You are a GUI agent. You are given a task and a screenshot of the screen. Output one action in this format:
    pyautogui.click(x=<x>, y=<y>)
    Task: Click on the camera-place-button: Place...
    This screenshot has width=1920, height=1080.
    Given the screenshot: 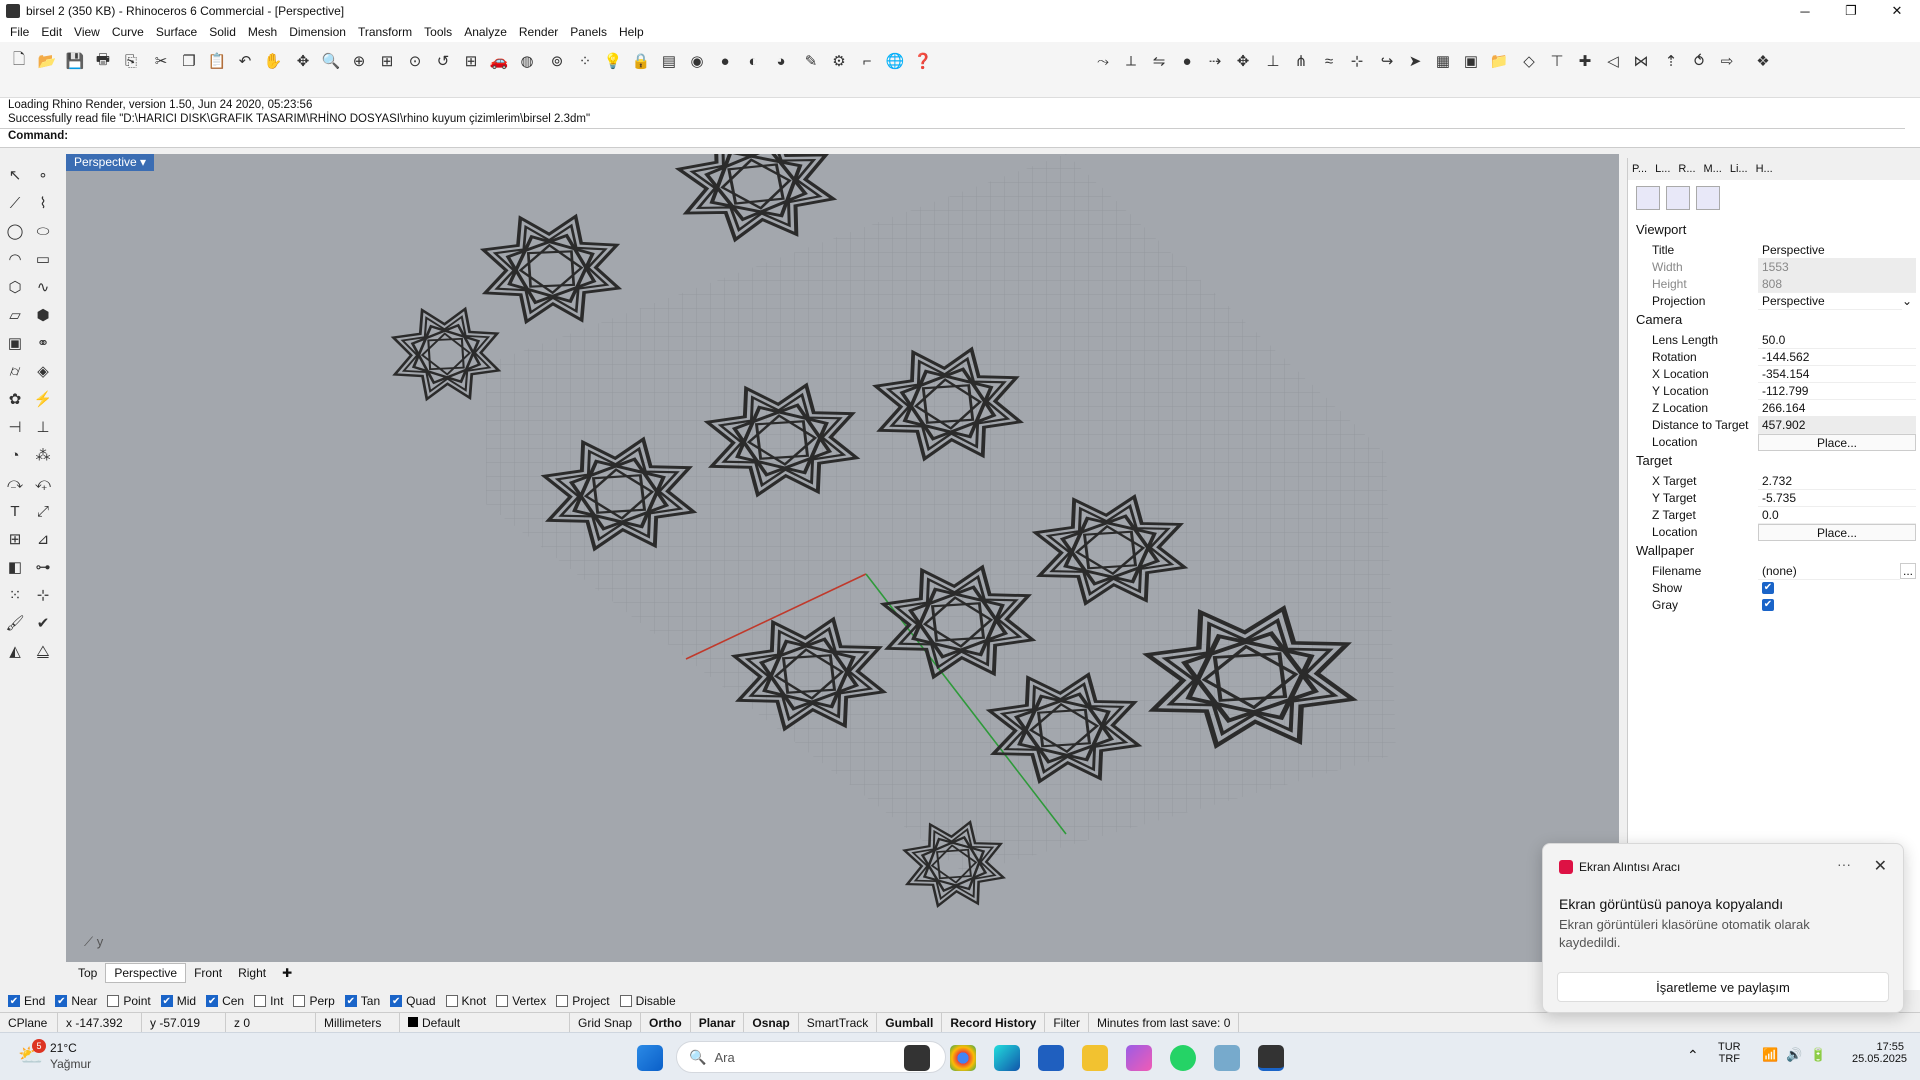 What is the action you would take?
    pyautogui.click(x=1837, y=442)
    